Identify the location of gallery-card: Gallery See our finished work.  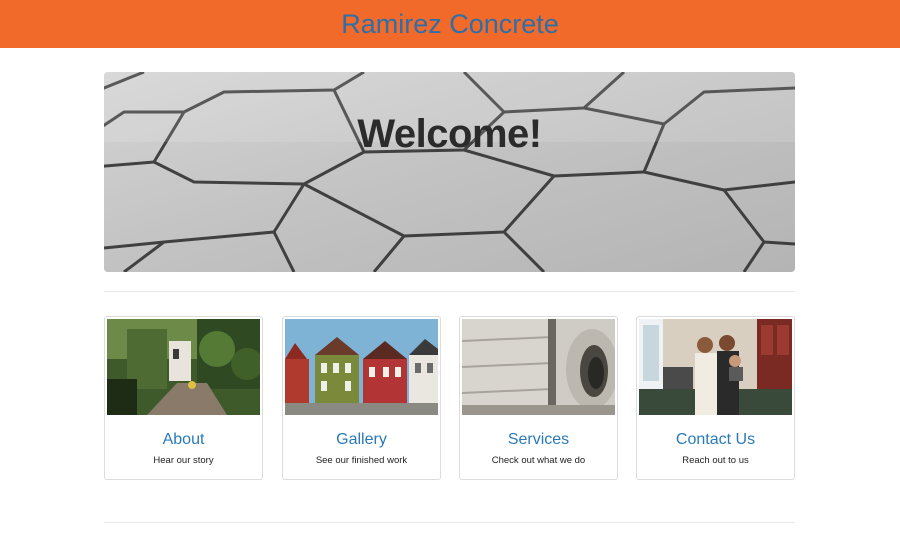
(361, 398).